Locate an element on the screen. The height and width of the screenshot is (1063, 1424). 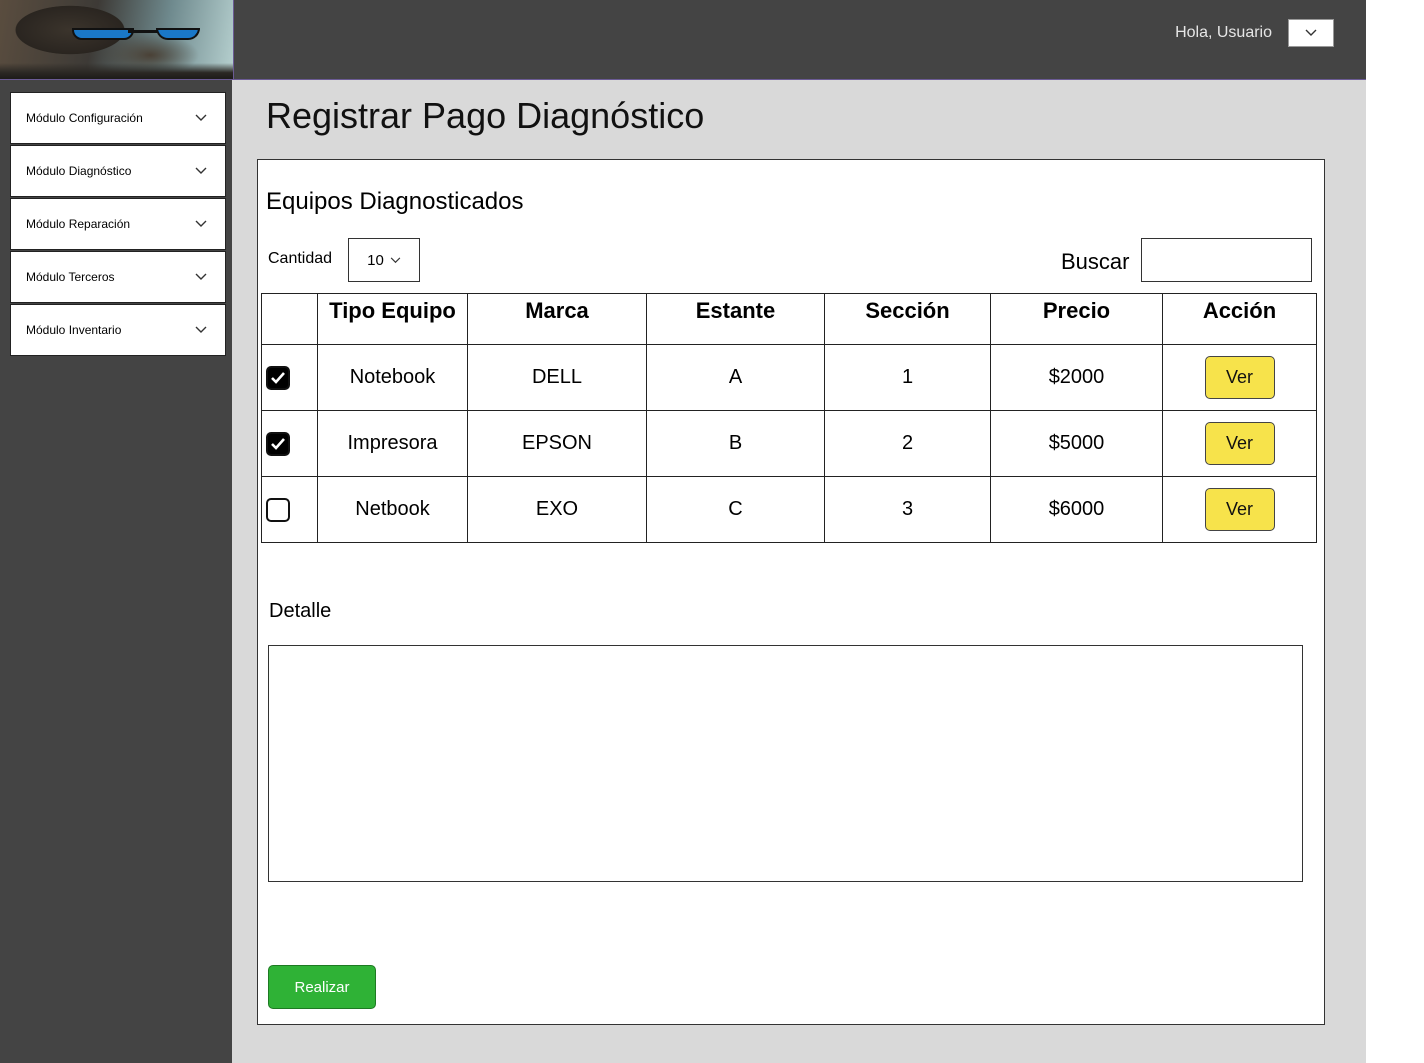
sidebar-item-label: Módulo Configuración is located at coordinates (84, 118).